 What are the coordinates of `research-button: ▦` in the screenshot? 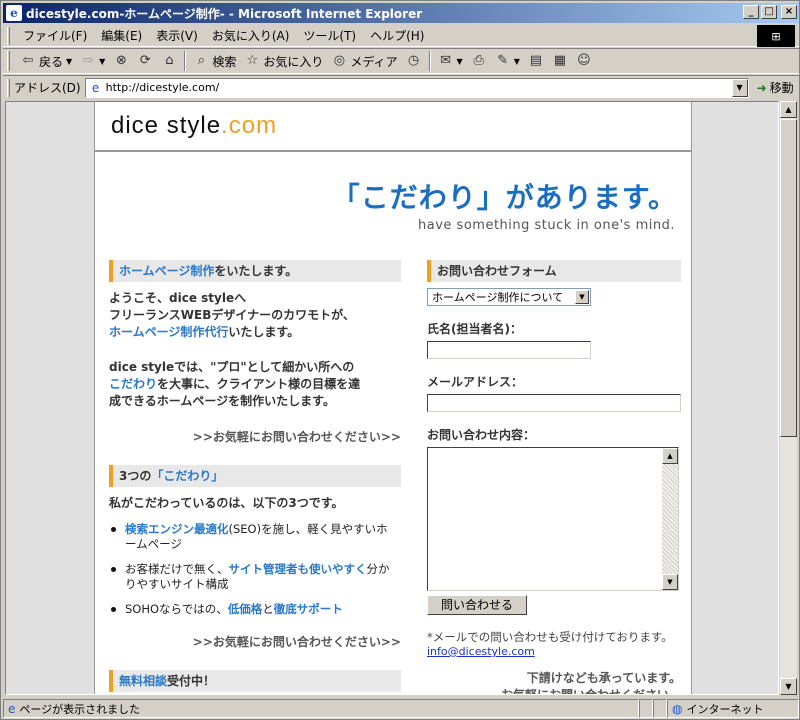 It's located at (560, 61).